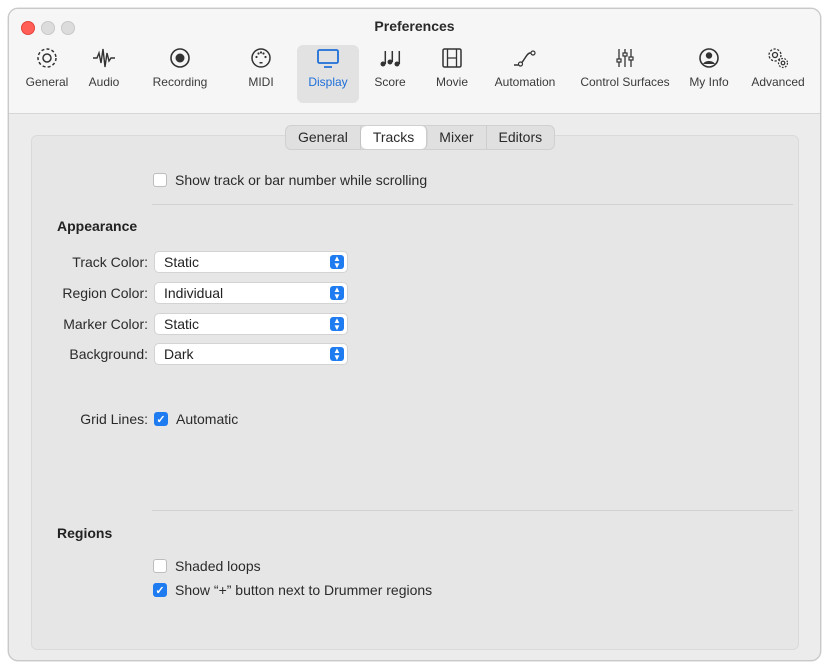  Describe the element at coordinates (525, 74) in the screenshot. I see `toolbar-automation: Automation` at that location.